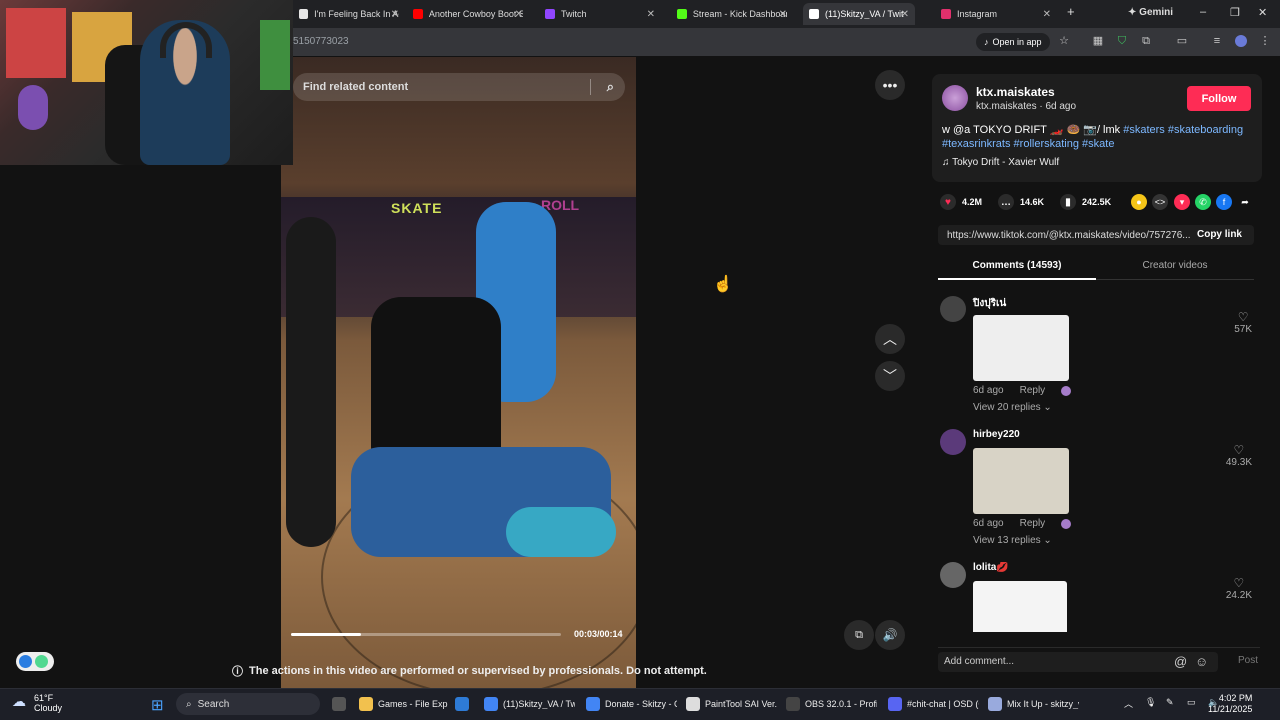 This screenshot has height=720, width=1280. What do you see at coordinates (996, 14) in the screenshot?
I see `browser-tab: Instagram ✕` at bounding box center [996, 14].